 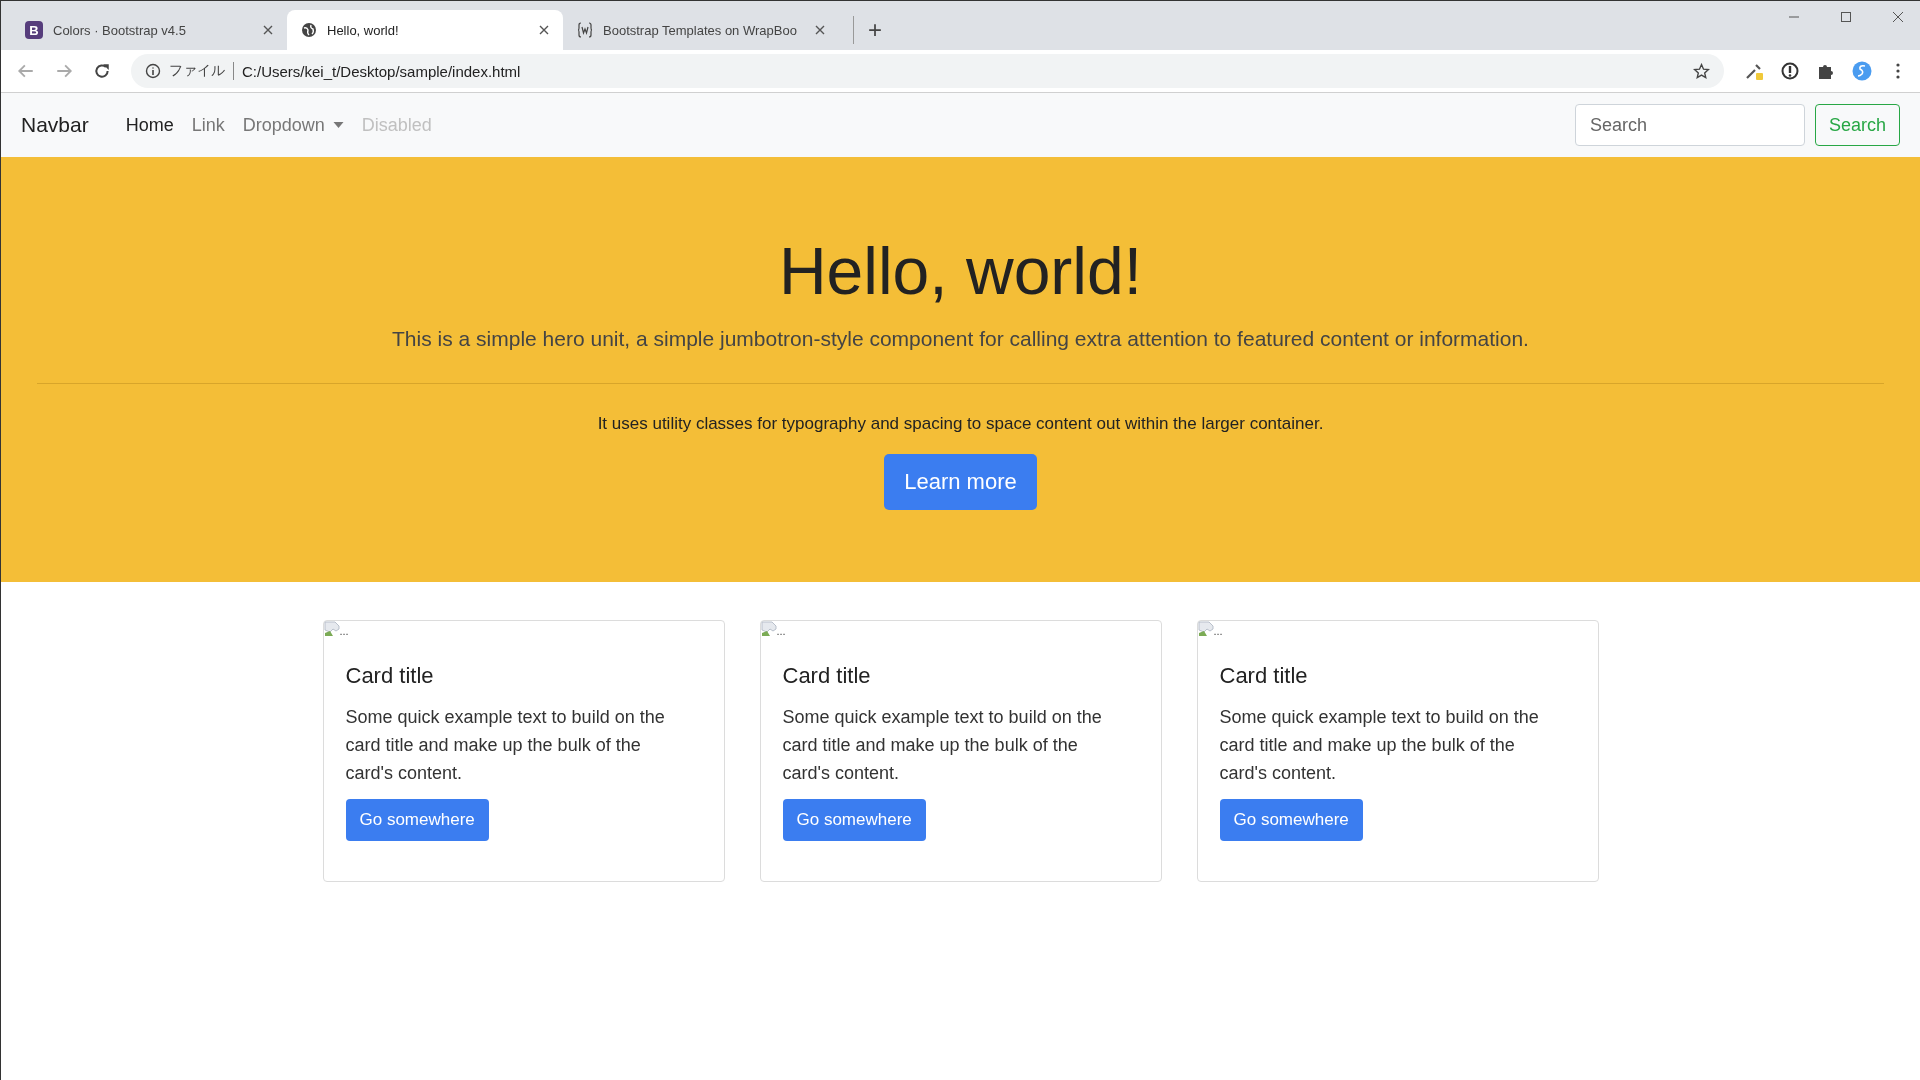 I want to click on star-icon, so click(x=1701, y=71).